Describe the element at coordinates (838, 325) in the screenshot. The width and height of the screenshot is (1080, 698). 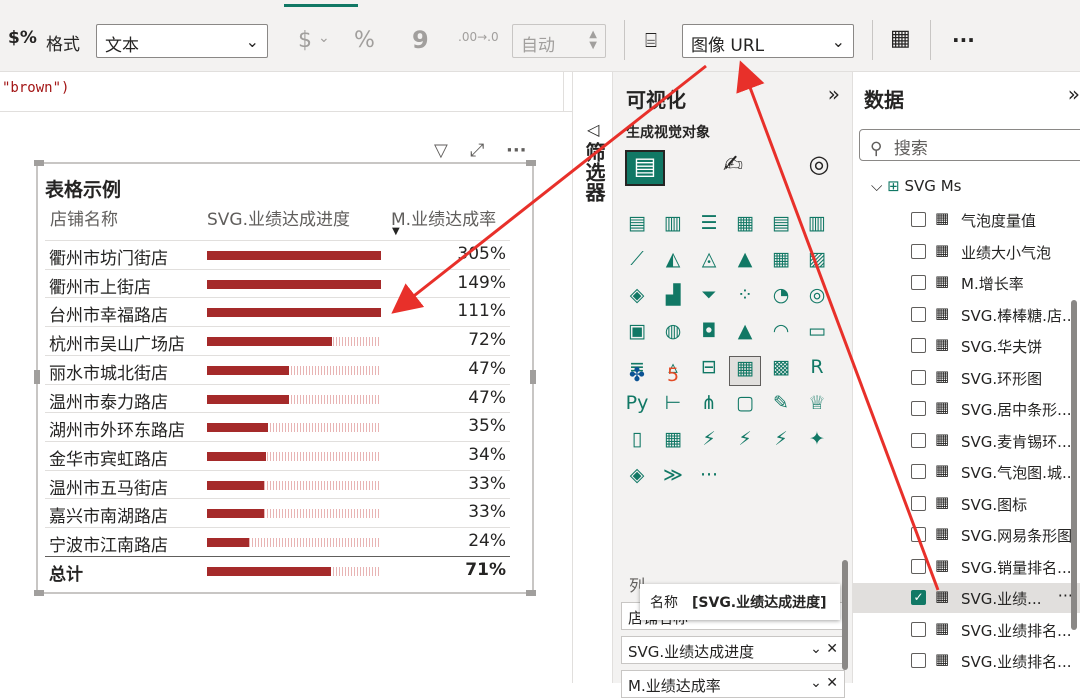
I see `arrow-to-category` at that location.